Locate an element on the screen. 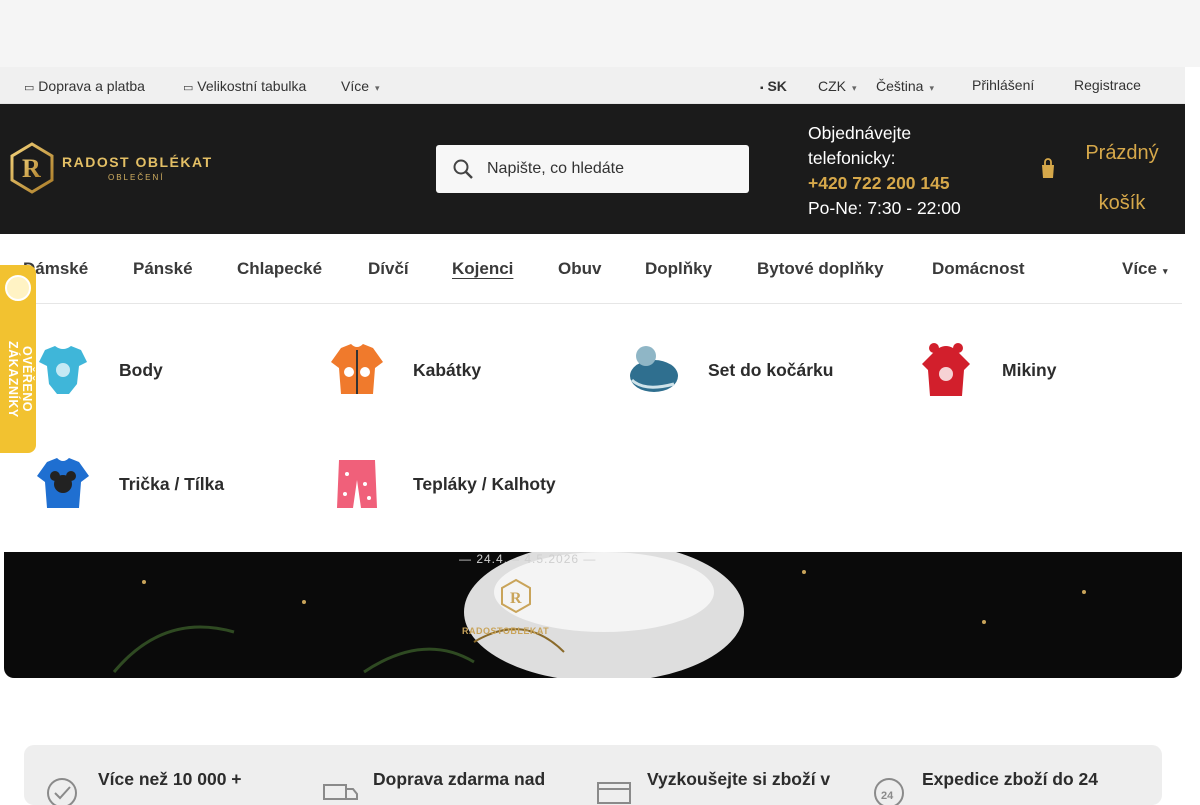 The height and width of the screenshot is (805, 1200). search-input: Napište, co hledáte is located at coordinates (555, 169).